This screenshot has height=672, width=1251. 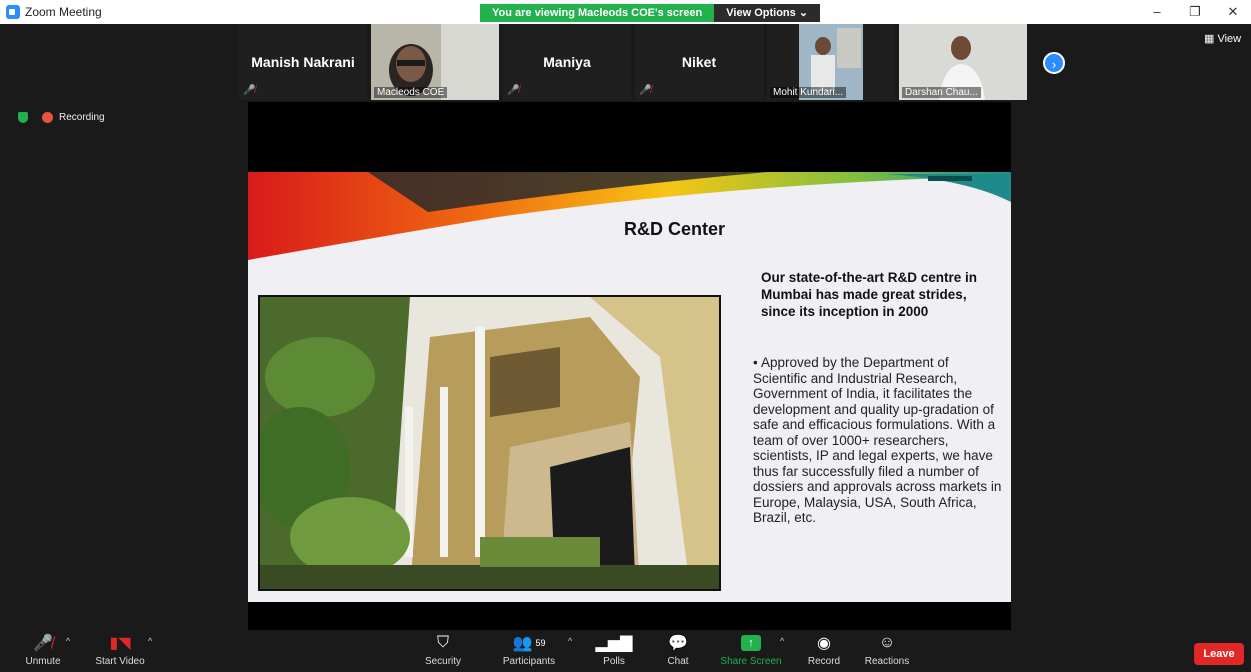 What do you see at coordinates (120, 643) in the screenshot?
I see `video-off-icon: ▮◥` at bounding box center [120, 643].